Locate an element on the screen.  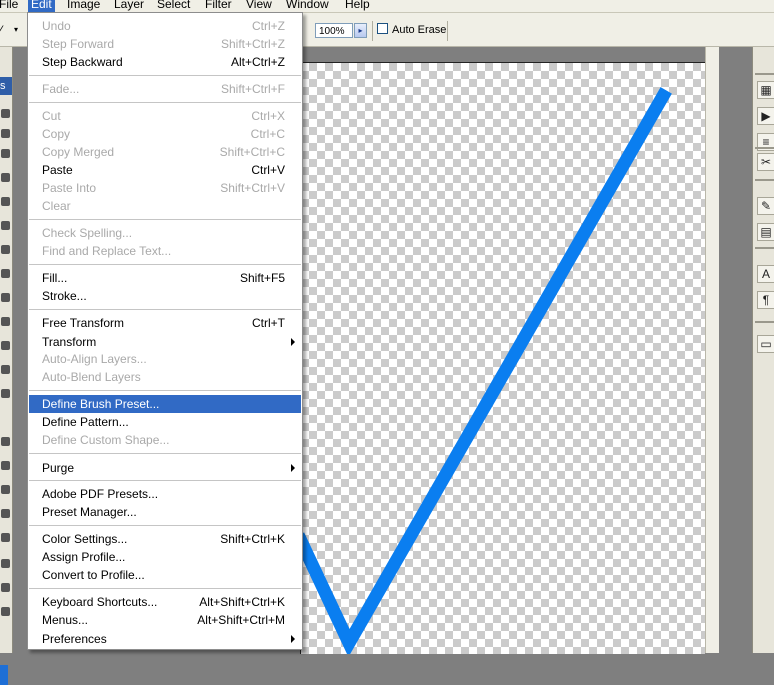
eraser-tool-icon is located at coordinates (5, 273).